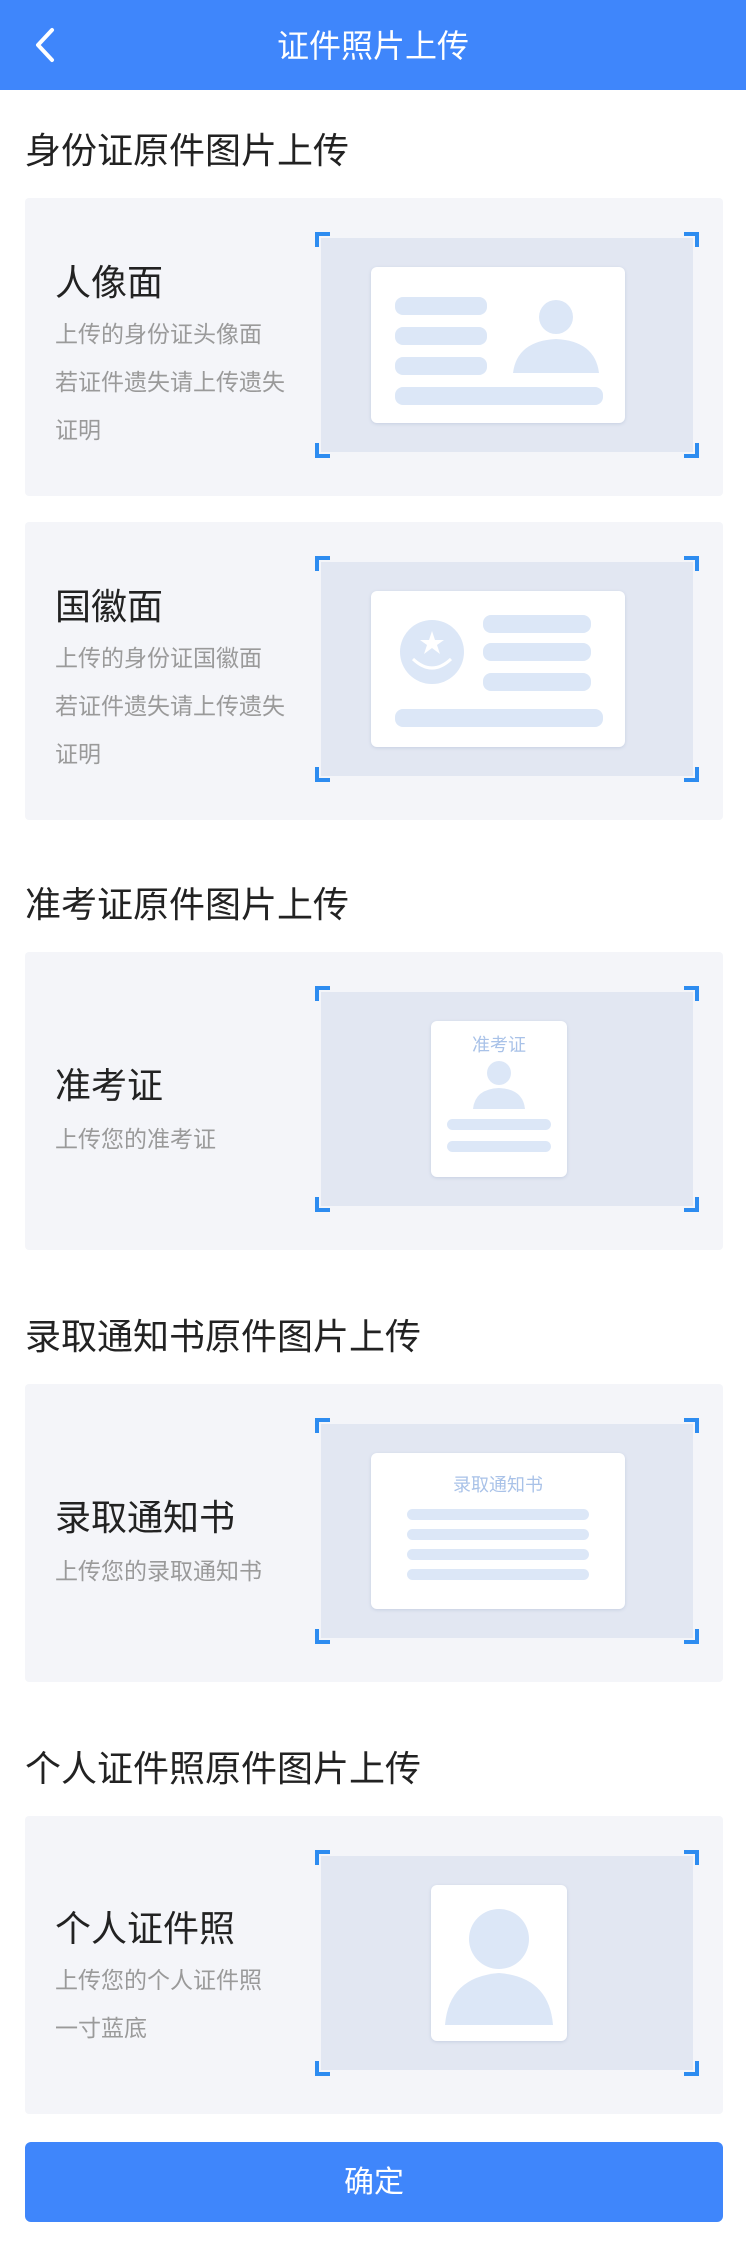 This screenshot has height=2242, width=746. What do you see at coordinates (101, 2029) in the screenshot?
I see `card-desc-line: 一寸蓝底` at bounding box center [101, 2029].